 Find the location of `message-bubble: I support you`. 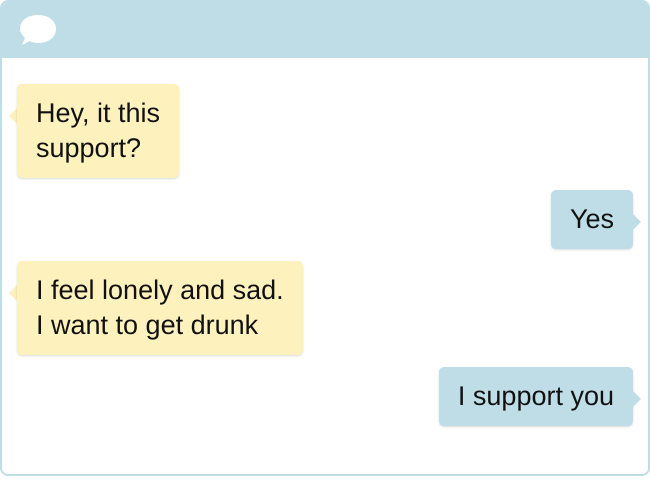

message-bubble: I support you is located at coordinates (535, 396).